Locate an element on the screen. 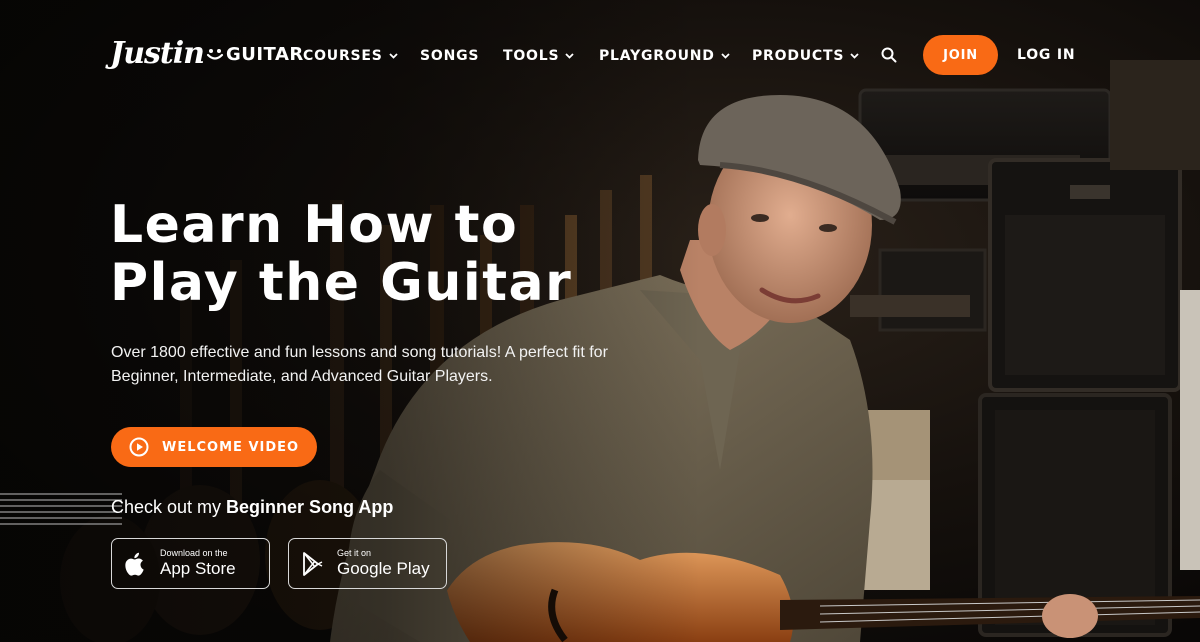 The image size is (1200, 642). nav-songs-label: SONGS is located at coordinates (450, 56).